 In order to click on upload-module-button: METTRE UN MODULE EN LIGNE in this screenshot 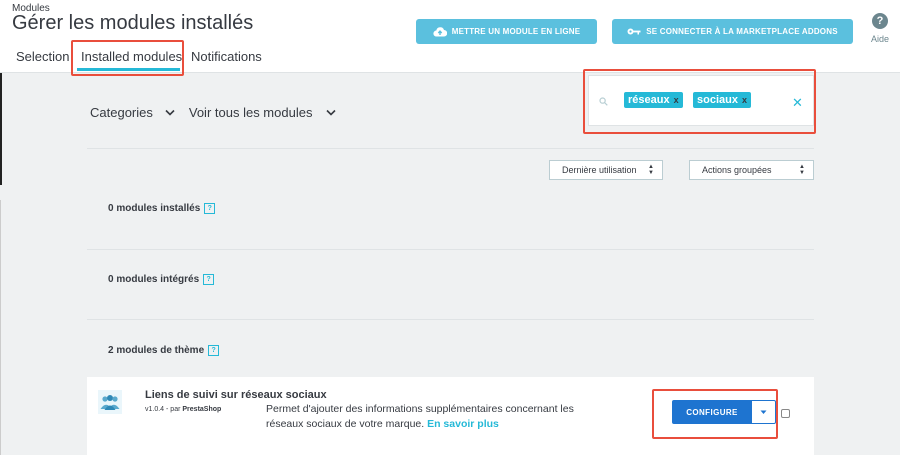, I will do `click(506, 31)`.